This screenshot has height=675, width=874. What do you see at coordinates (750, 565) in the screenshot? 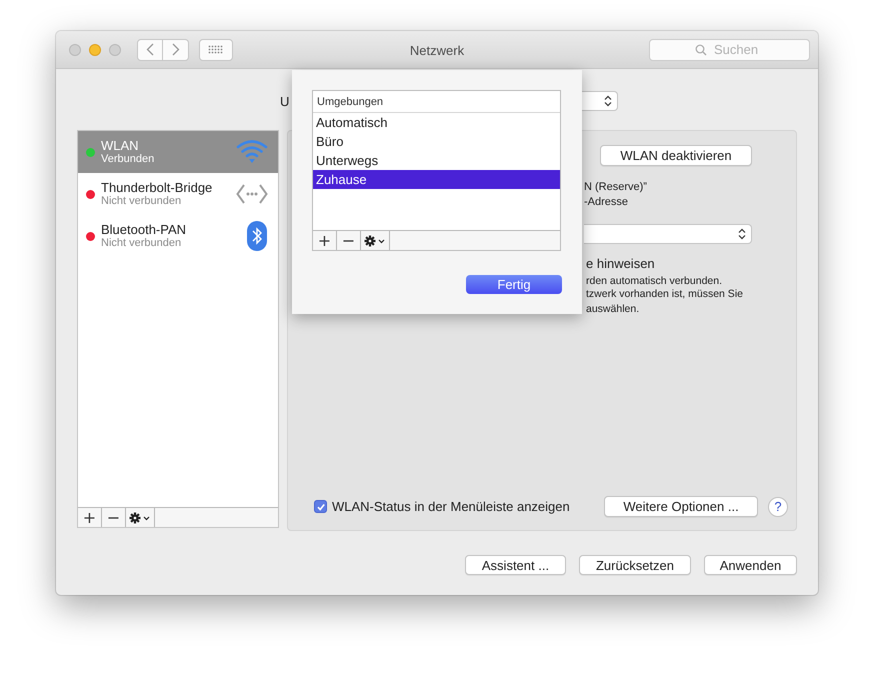
I see `footer-button: Anwenden` at bounding box center [750, 565].